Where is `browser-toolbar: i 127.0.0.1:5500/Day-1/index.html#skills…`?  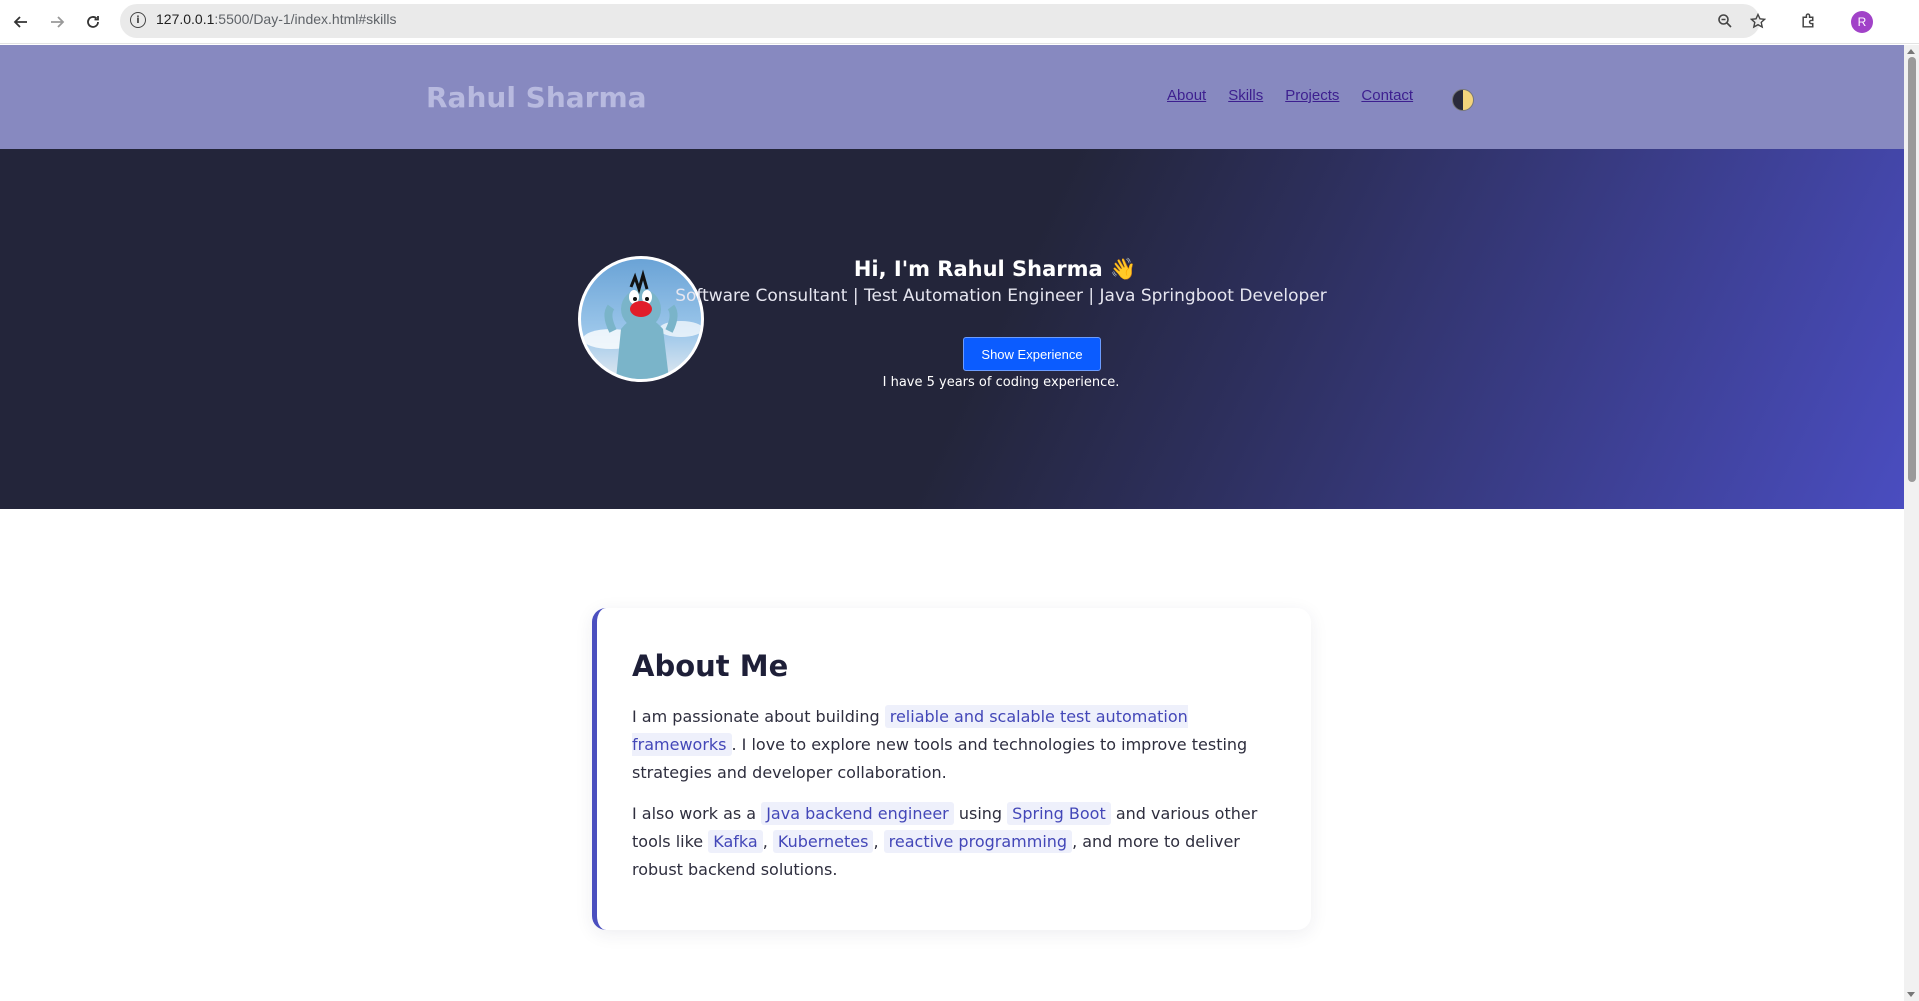
browser-toolbar: i 127.0.0.1:5500/Day-1/index.html#skills… is located at coordinates (959, 22).